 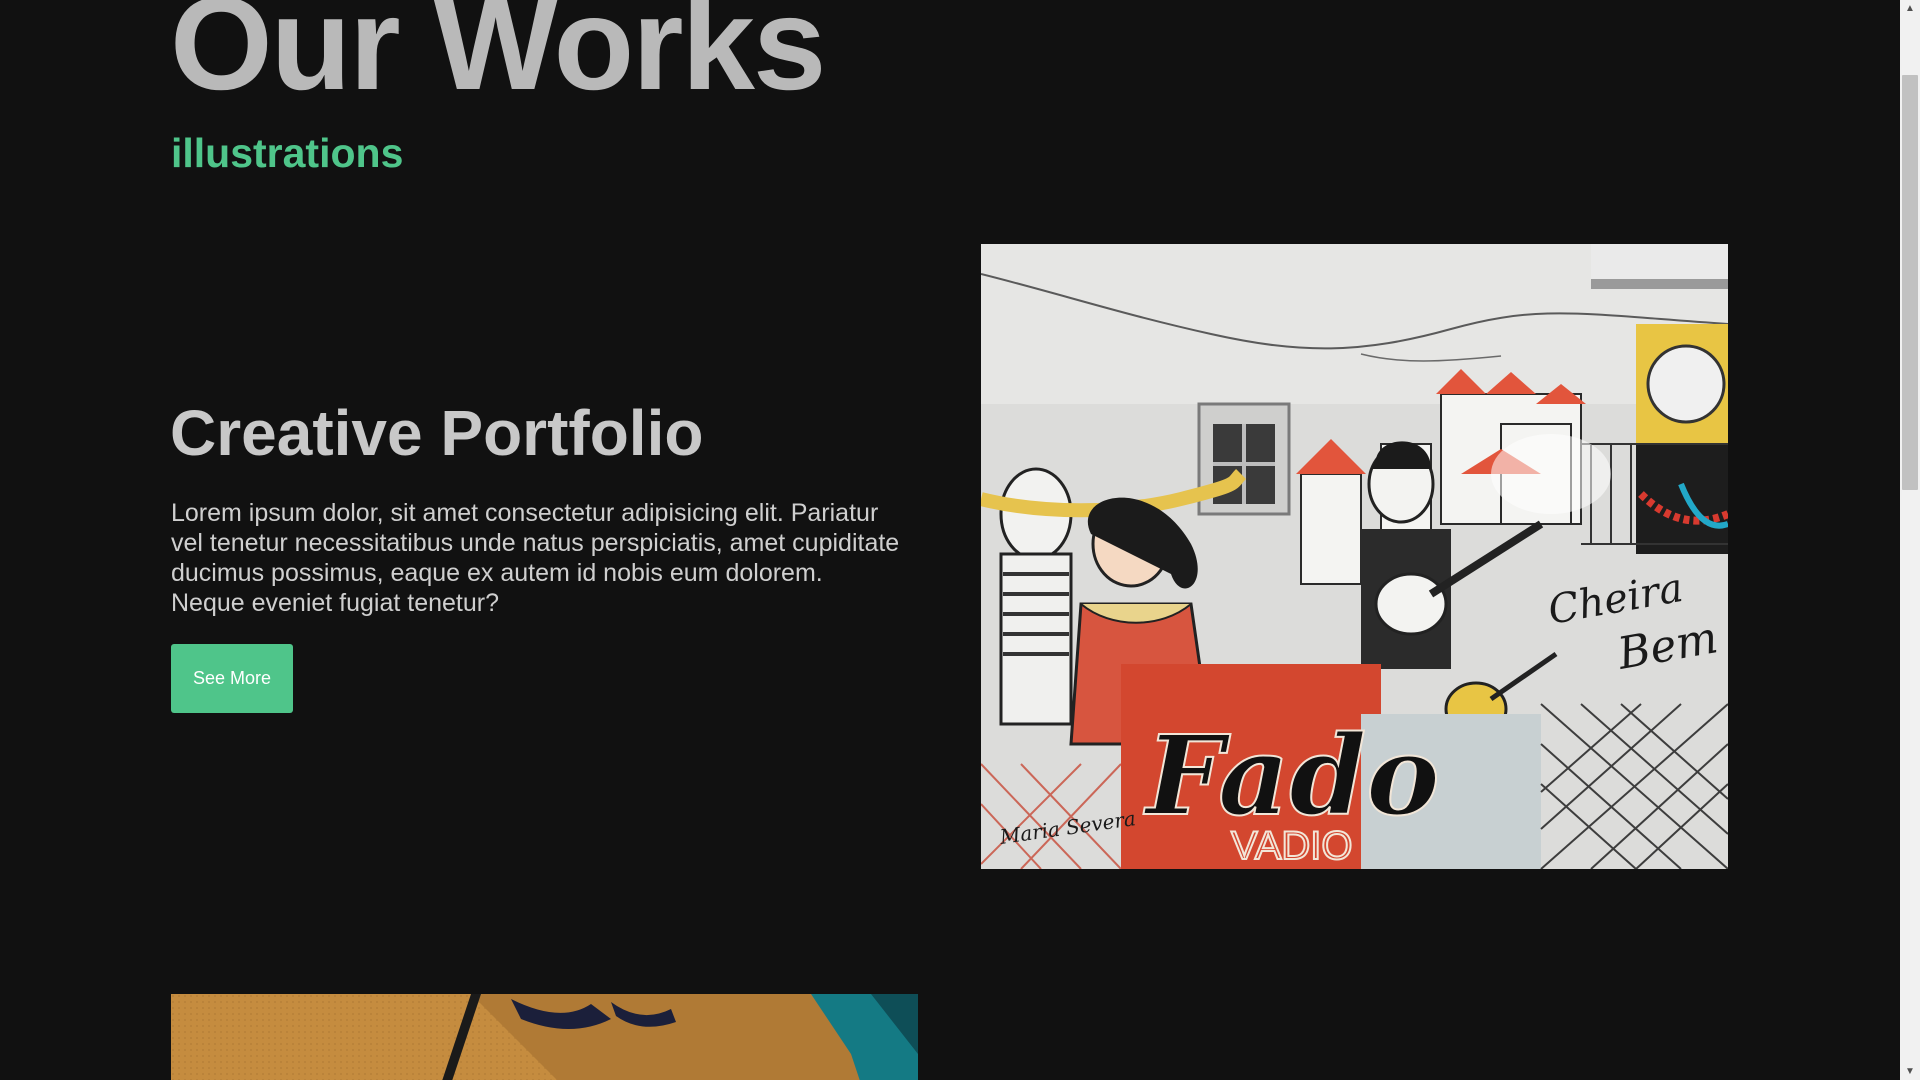 I want to click on scroll-down-arrow-icon: ▼, so click(x=1910, y=1071).